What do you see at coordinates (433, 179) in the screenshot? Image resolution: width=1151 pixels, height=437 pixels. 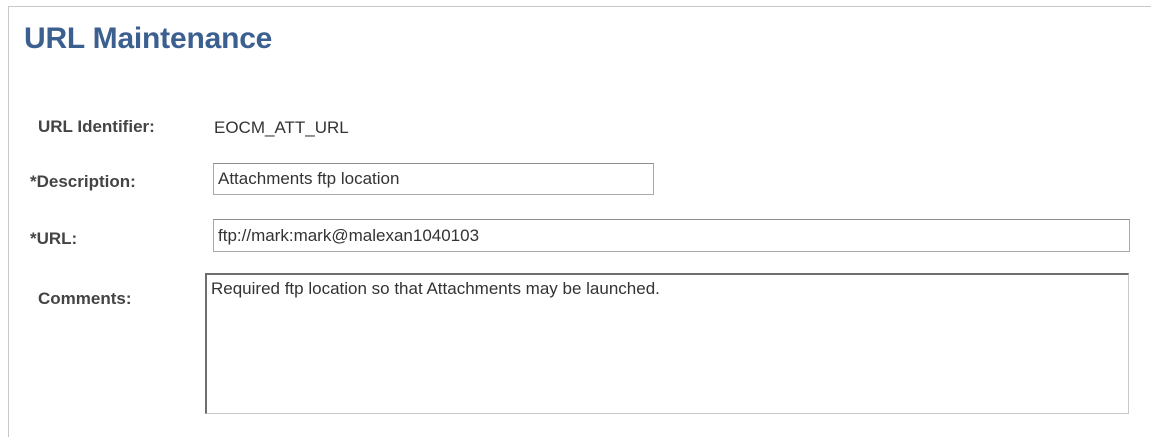 I see `description-input` at bounding box center [433, 179].